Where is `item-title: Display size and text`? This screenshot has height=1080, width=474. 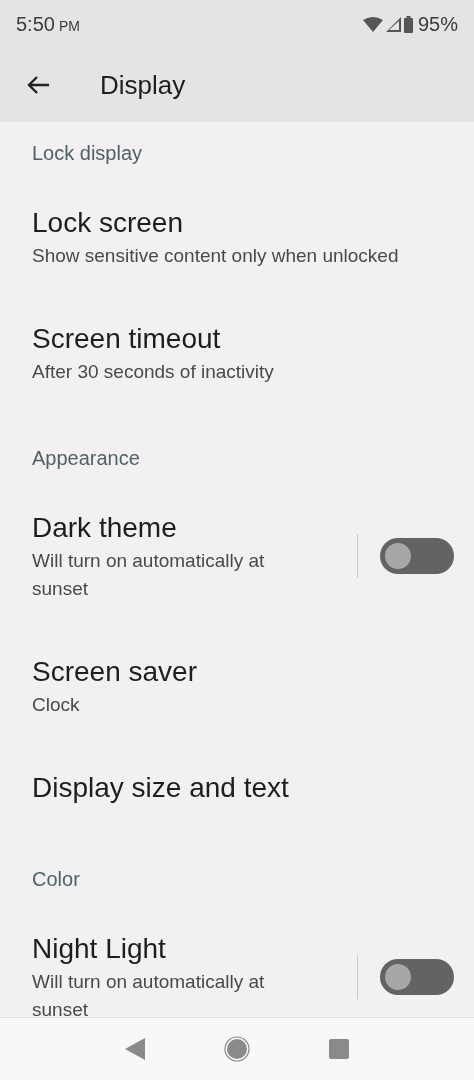 item-title: Display size and text is located at coordinates (161, 788).